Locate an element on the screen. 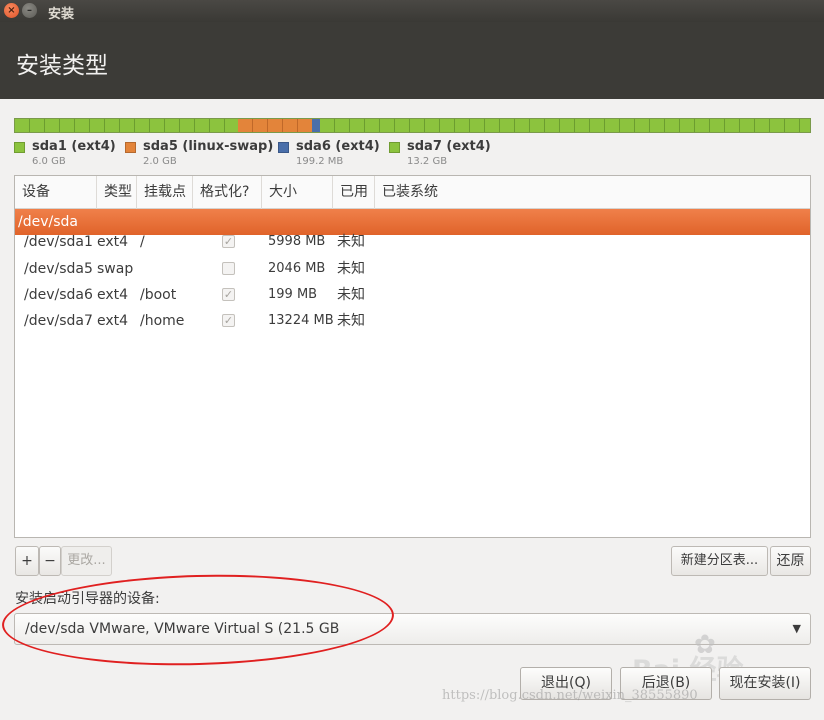 The height and width of the screenshot is (720, 824). minimize-icon: – is located at coordinates (29, 10).